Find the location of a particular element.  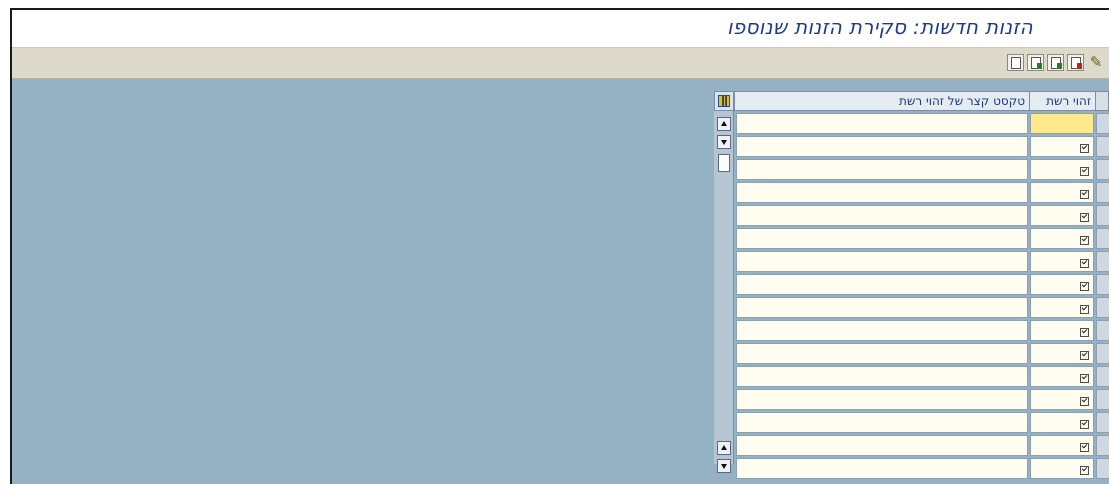

scroll-bottom-button is located at coordinates (724, 466).